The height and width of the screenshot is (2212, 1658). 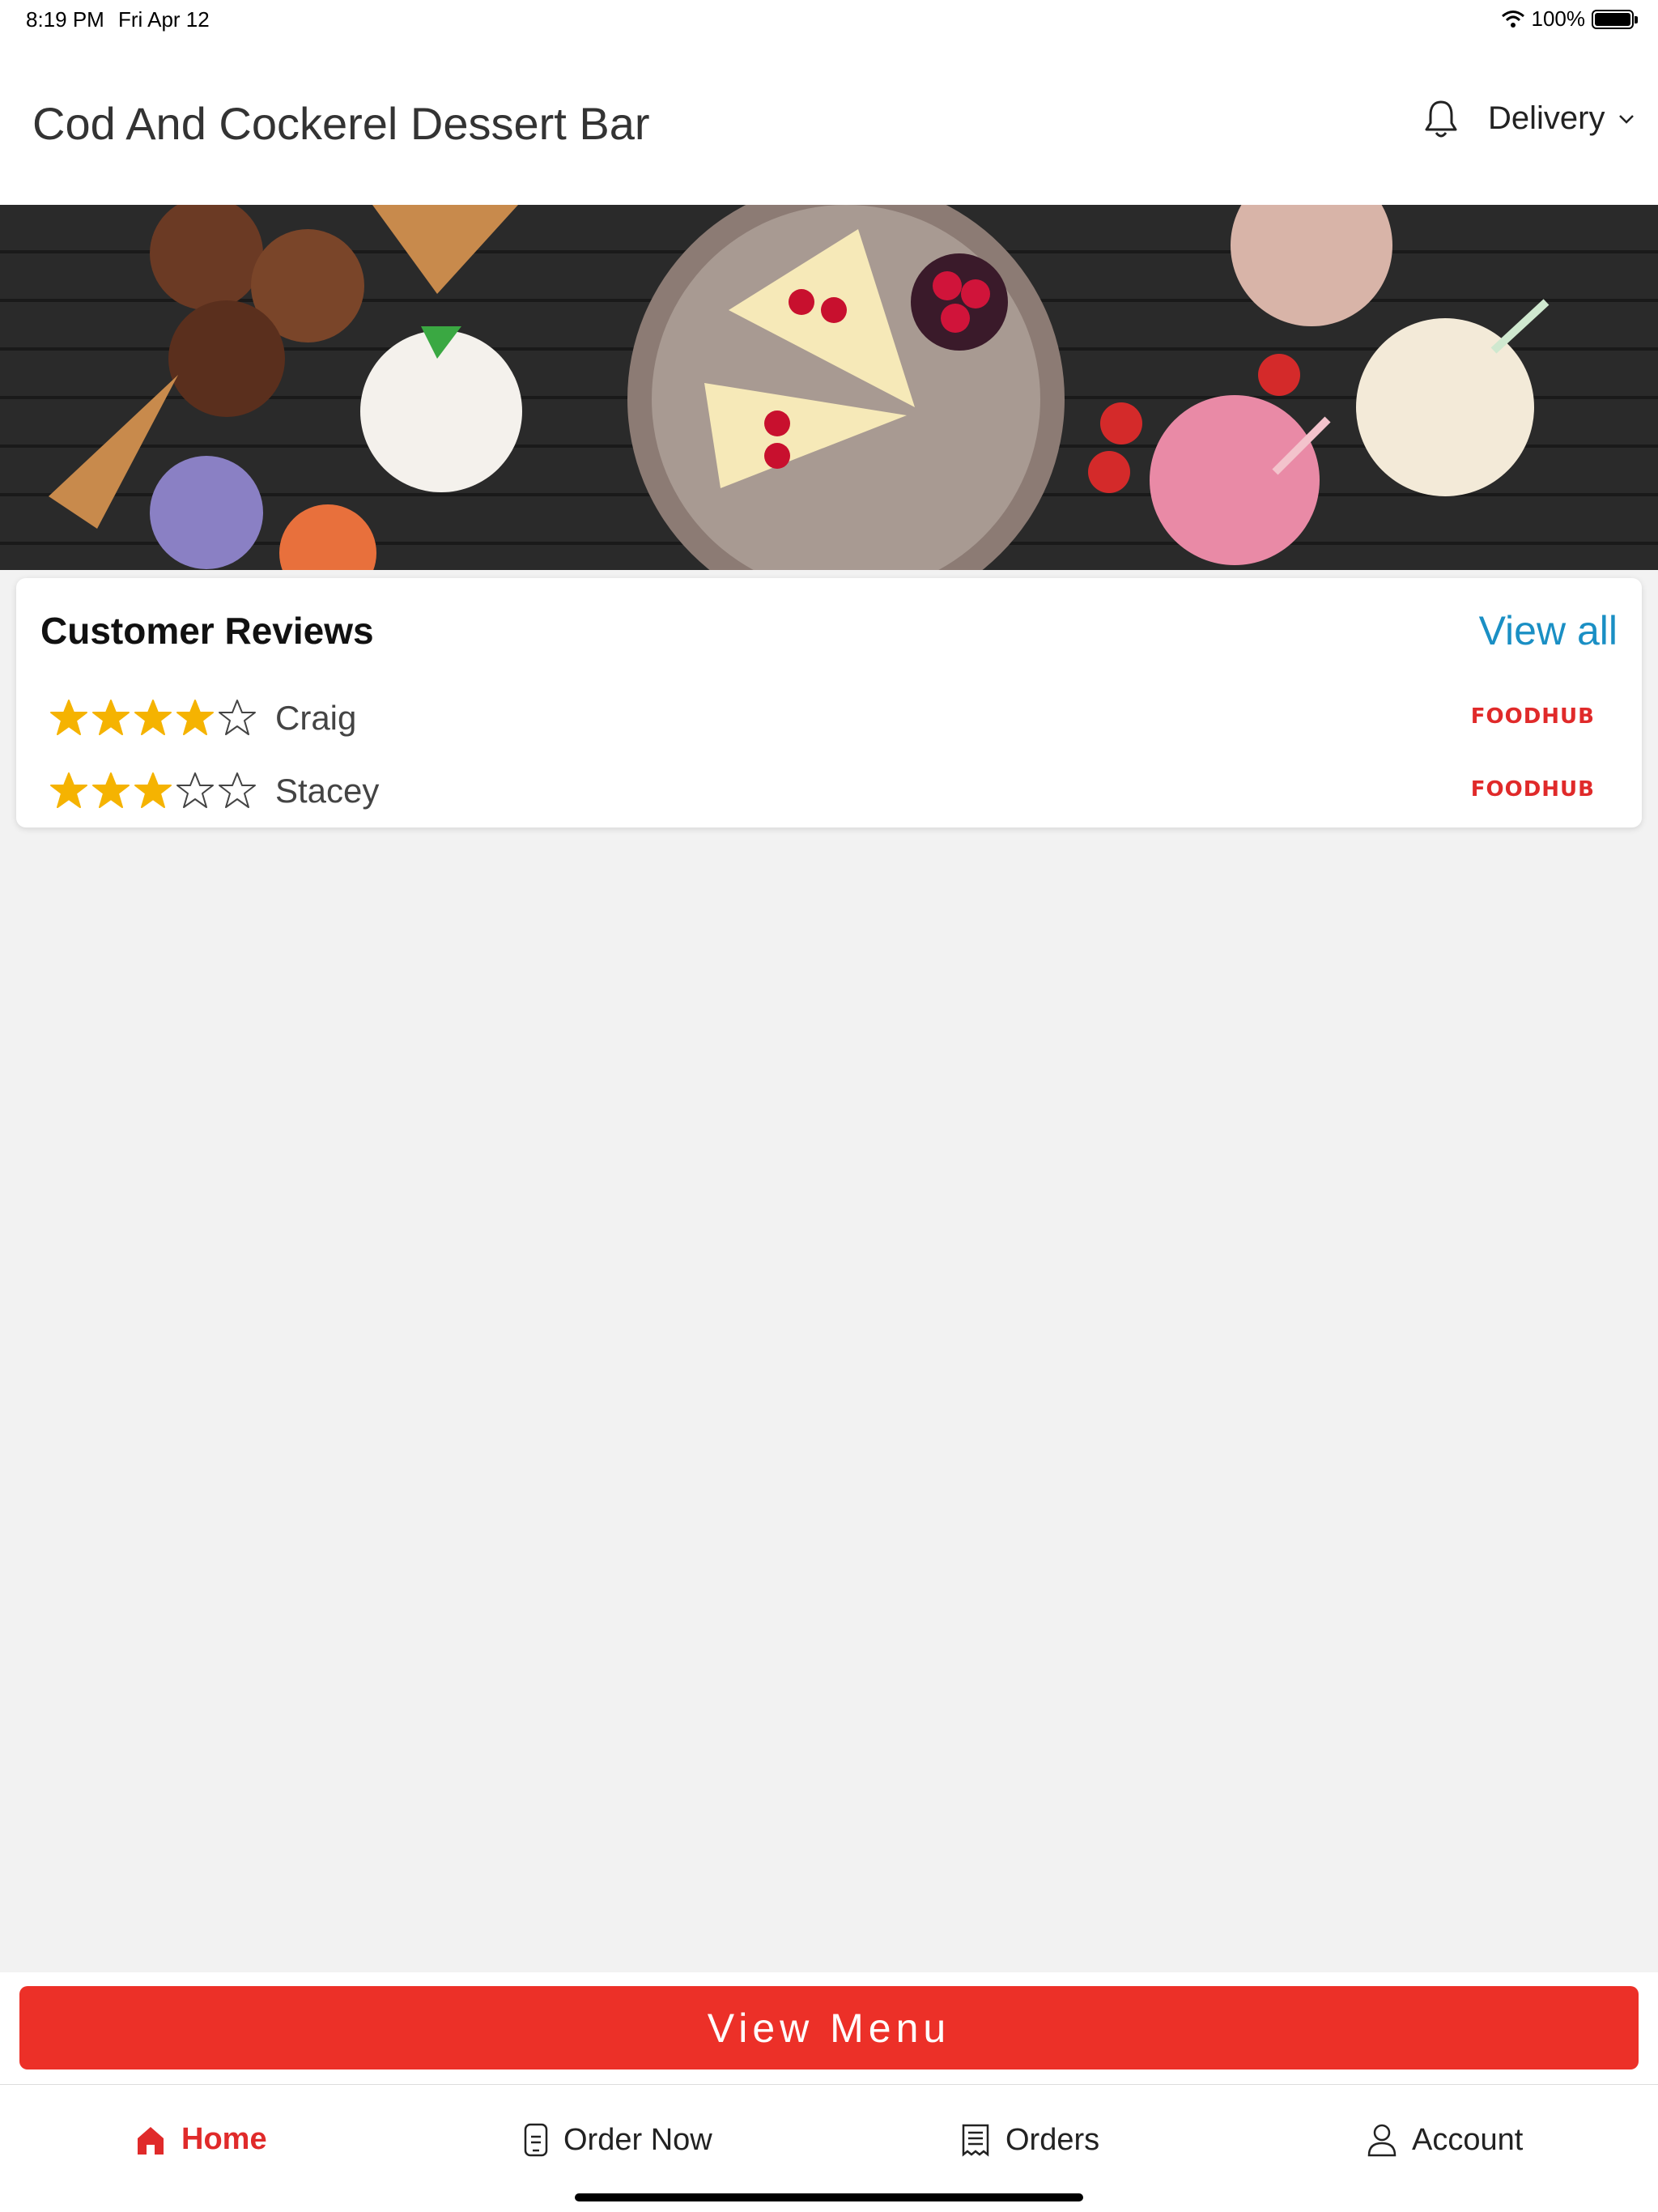 What do you see at coordinates (1627, 119) in the screenshot?
I see `chevron-down-icon` at bounding box center [1627, 119].